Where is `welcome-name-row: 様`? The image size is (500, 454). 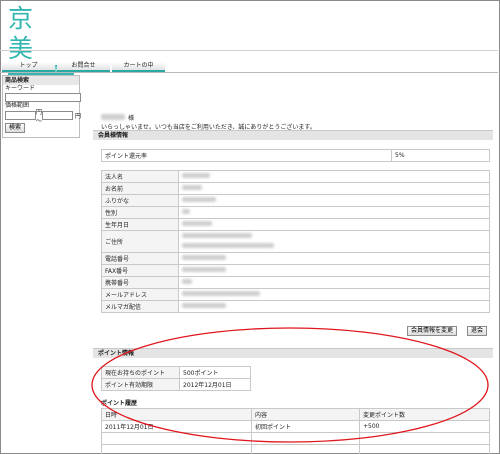
welcome-name-row: 様 is located at coordinates (297, 117).